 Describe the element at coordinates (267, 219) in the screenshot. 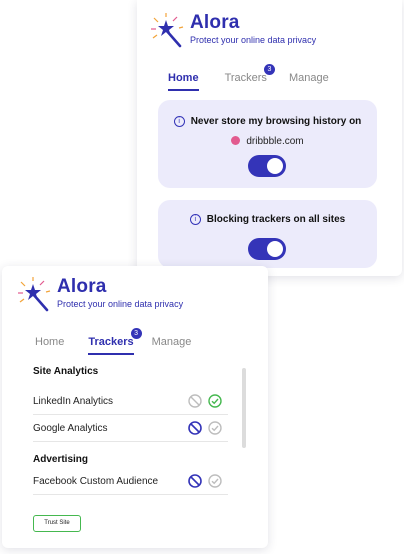

I see `blocking-panel-title: i Blocking trackers on all sites` at that location.